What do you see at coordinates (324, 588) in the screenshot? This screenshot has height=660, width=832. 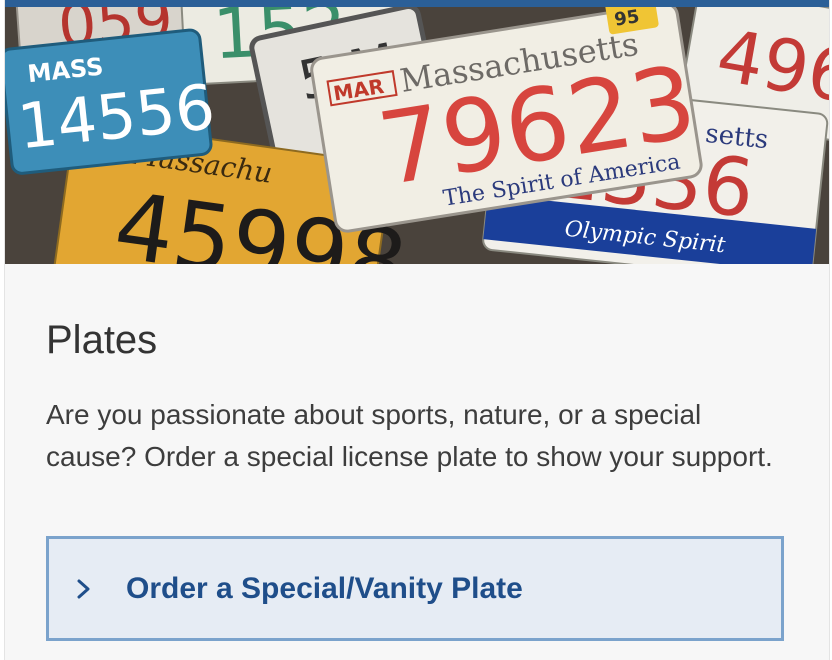 I see `order-special-plate-label: Order a Special/Vanity Plate` at bounding box center [324, 588].